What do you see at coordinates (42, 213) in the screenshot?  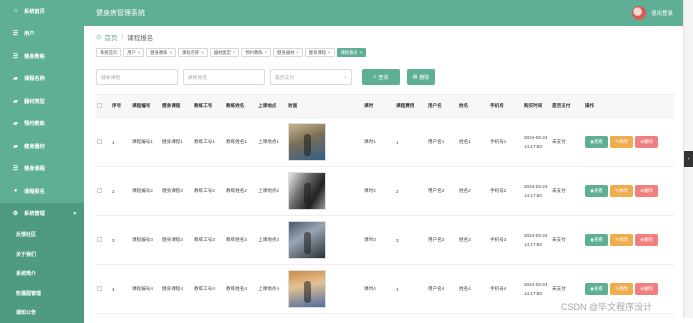 I see `sidebar-item-9: ⚙ 系统管理 ▾` at bounding box center [42, 213].